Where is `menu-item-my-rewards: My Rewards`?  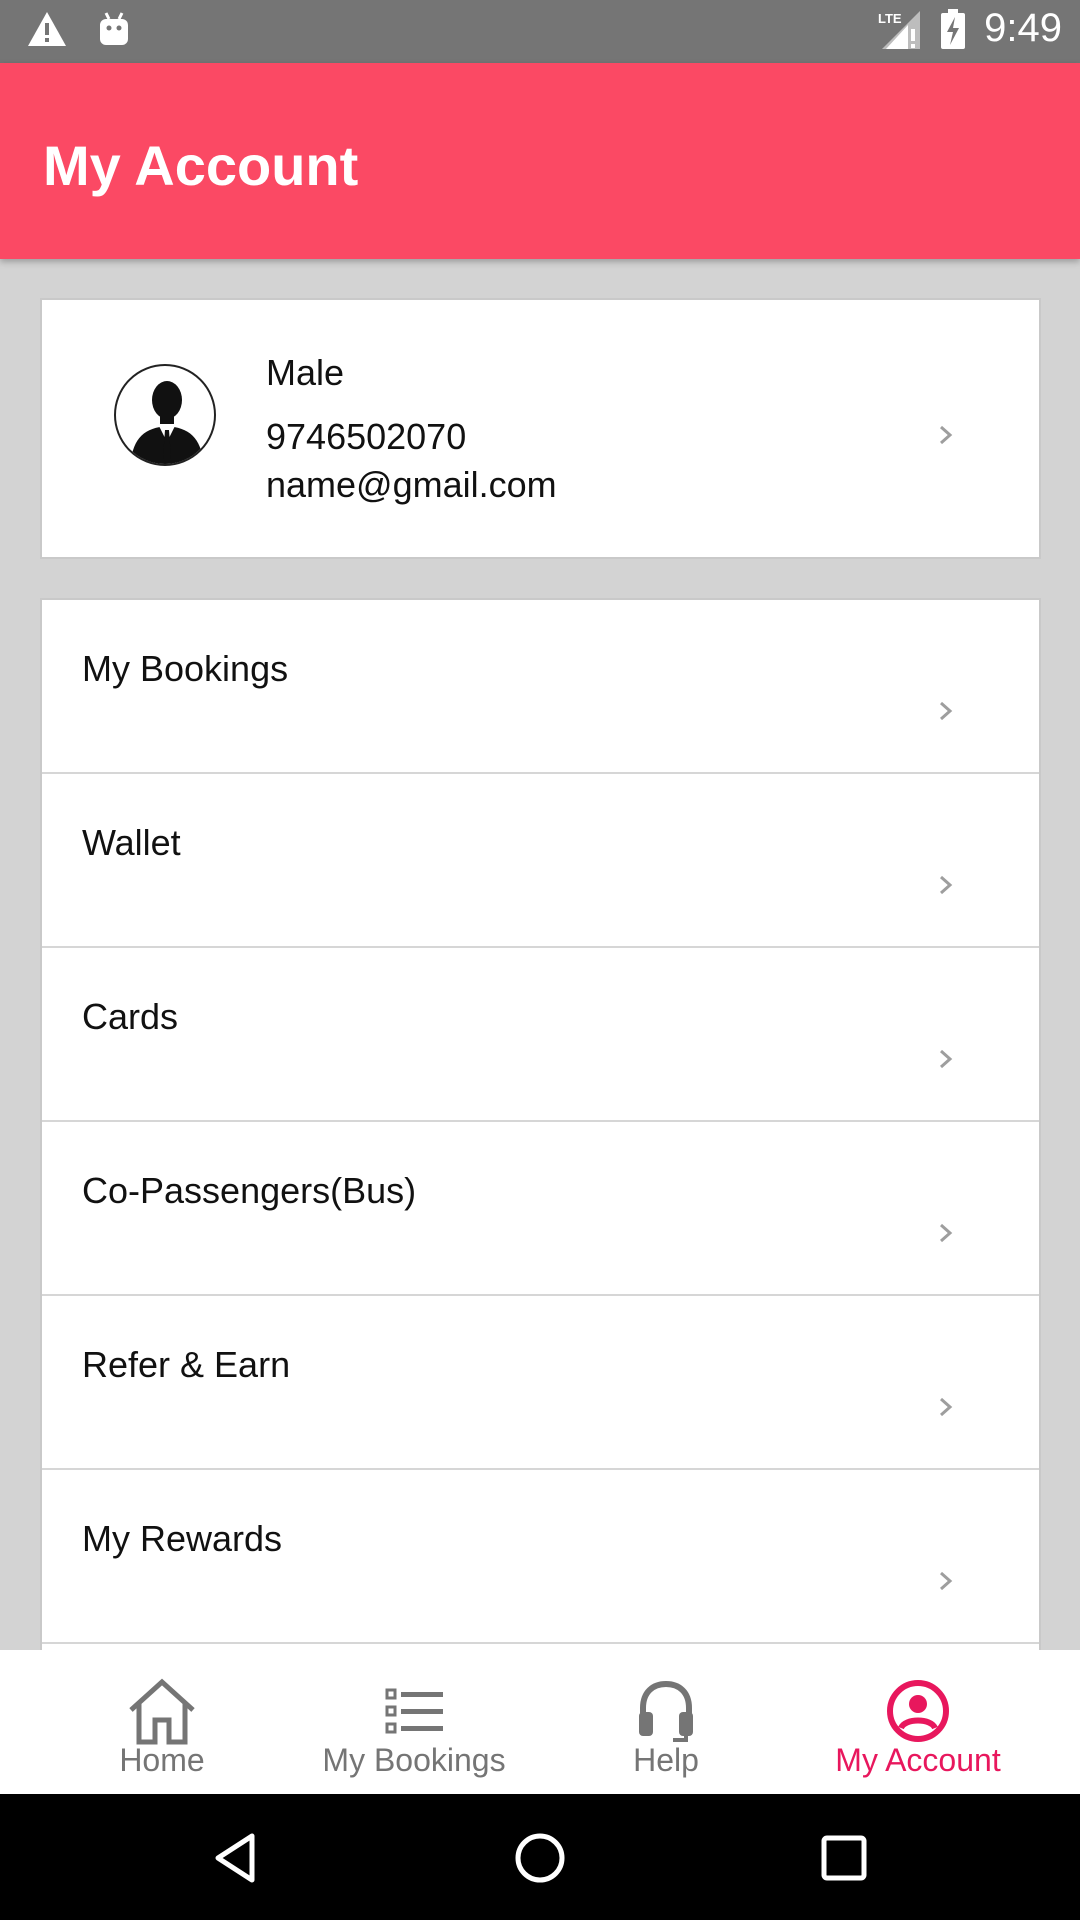 menu-item-my-rewards: My Rewards is located at coordinates (540, 1557).